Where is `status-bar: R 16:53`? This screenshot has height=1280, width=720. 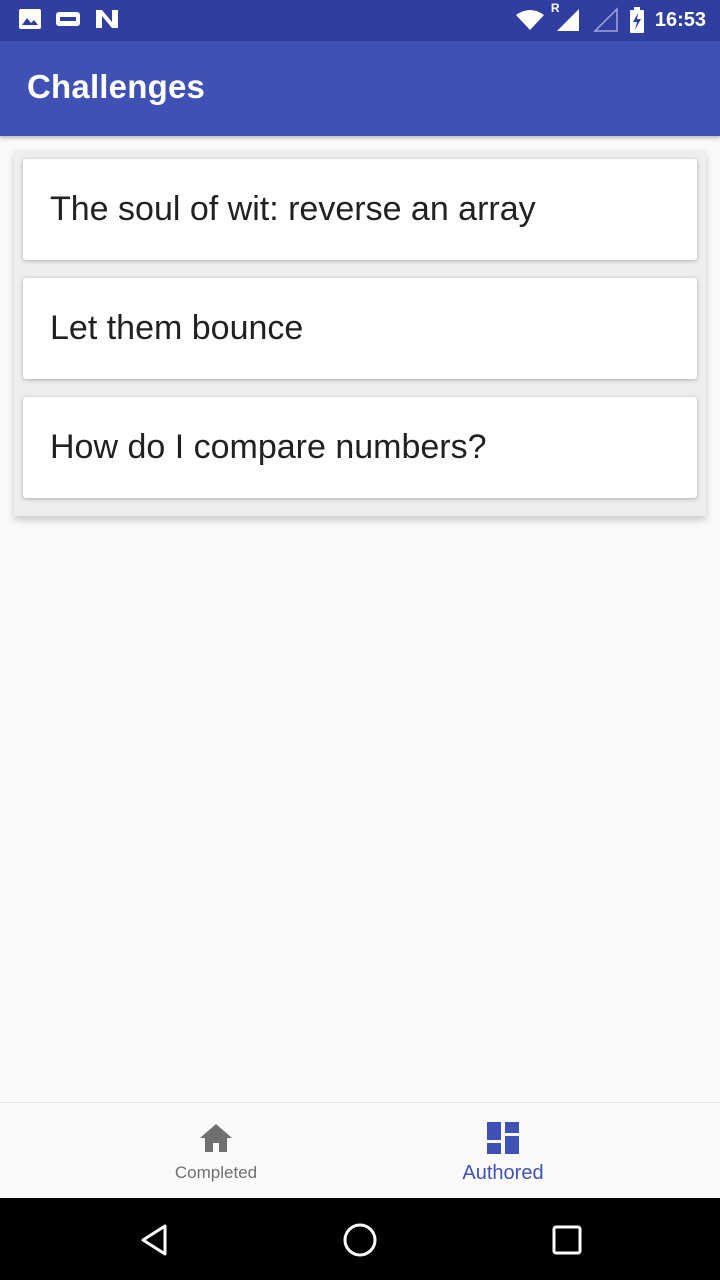 status-bar: R 16:53 is located at coordinates (360, 20).